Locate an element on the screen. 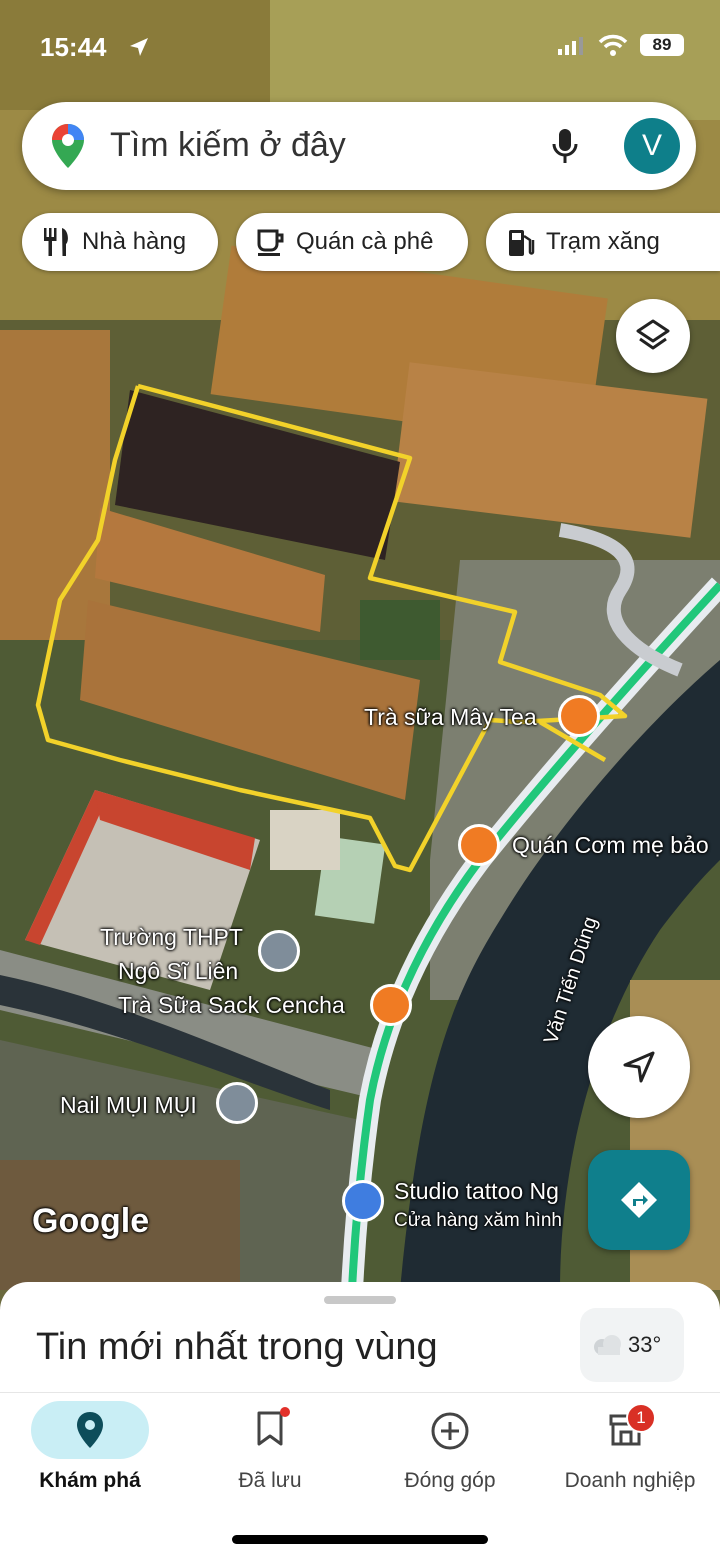 This screenshot has width=720, height=1559. layers-button is located at coordinates (653, 336).